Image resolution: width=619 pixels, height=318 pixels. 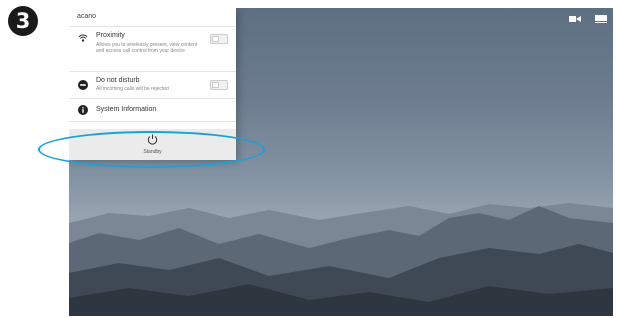 I want to click on proximity-label: Proximity, so click(x=110, y=35).